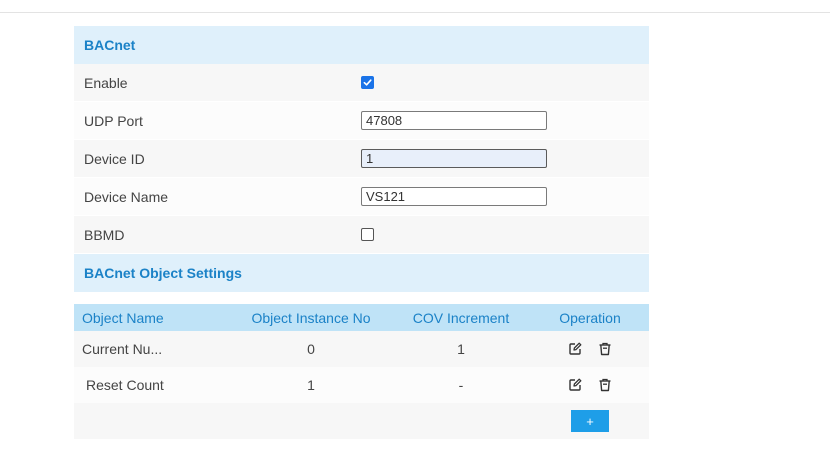 Image resolution: width=830 pixels, height=451 pixels. What do you see at coordinates (106, 82) in the screenshot?
I see `enable-label: Enable` at bounding box center [106, 82].